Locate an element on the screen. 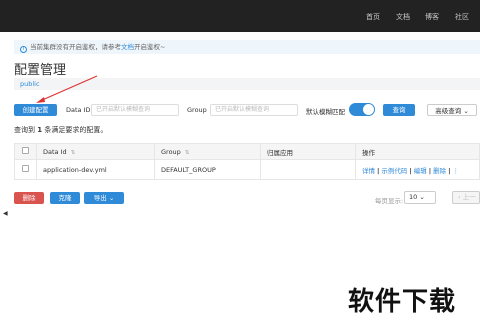 Image resolution: width=480 pixels, height=320 pixels. page-size-label: 每页显示: is located at coordinates (389, 201).